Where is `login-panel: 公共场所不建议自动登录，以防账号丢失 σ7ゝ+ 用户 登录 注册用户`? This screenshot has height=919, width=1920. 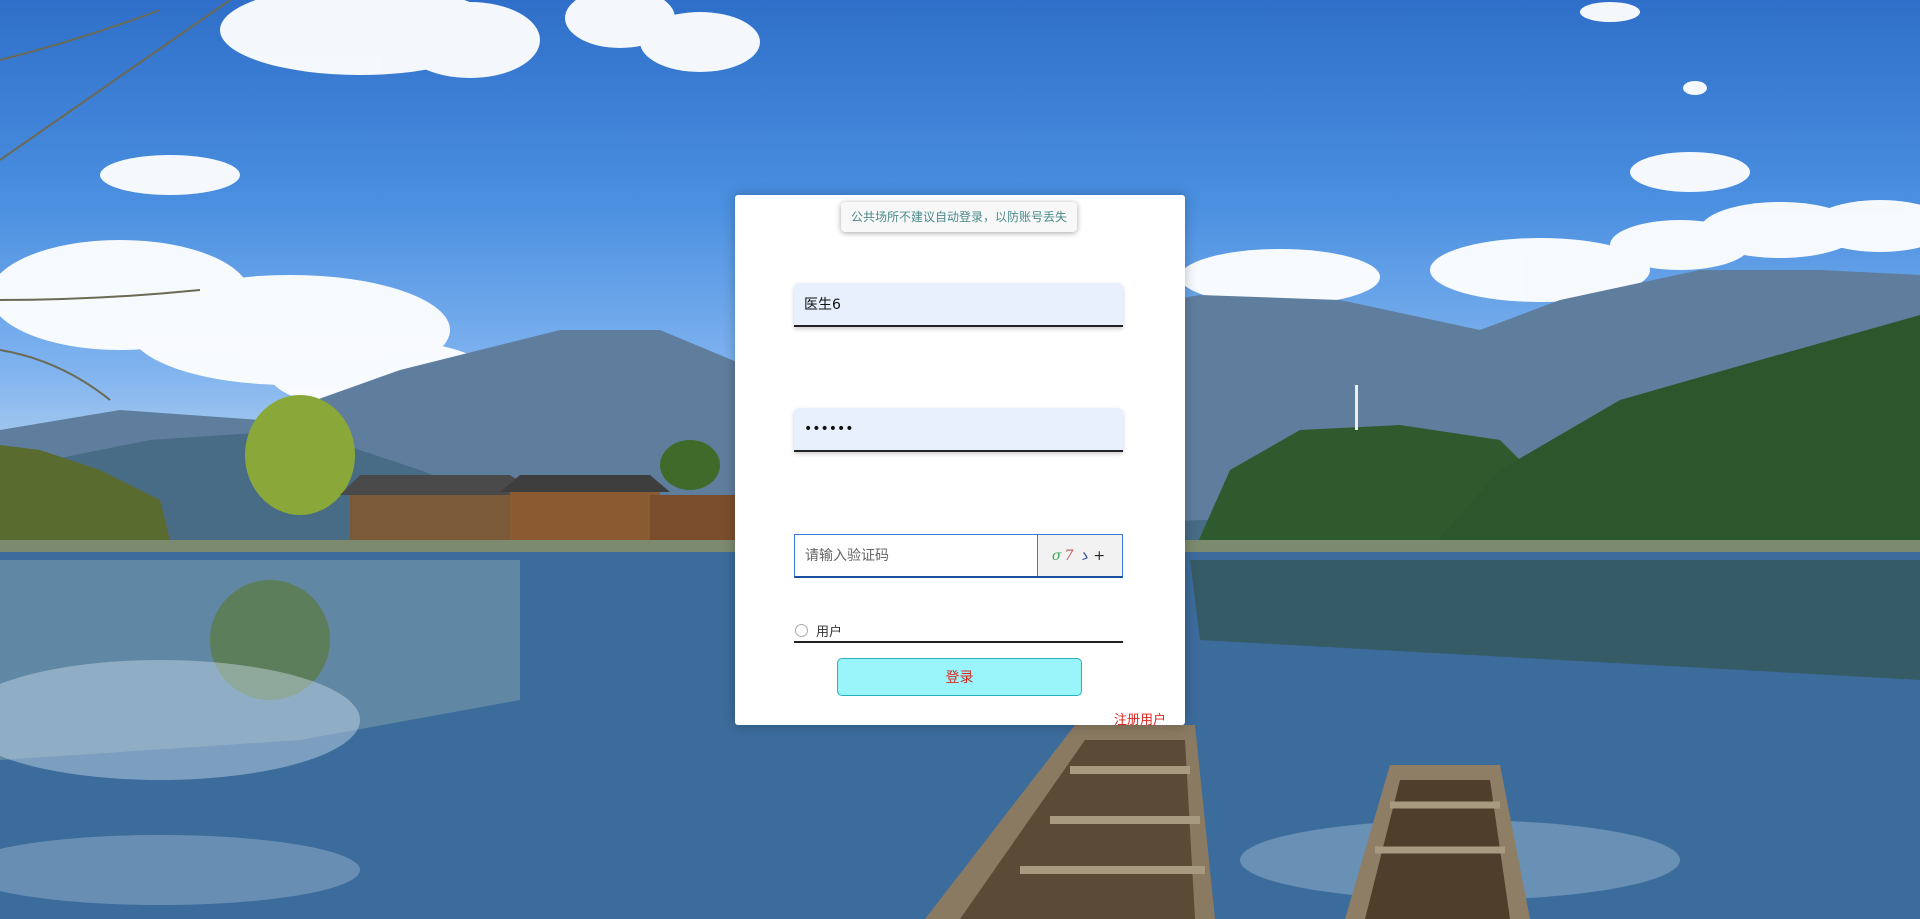 login-panel: 公共场所不建议自动登录，以防账号丢失 σ7ゝ+ 用户 登录 注册用户 is located at coordinates (960, 461).